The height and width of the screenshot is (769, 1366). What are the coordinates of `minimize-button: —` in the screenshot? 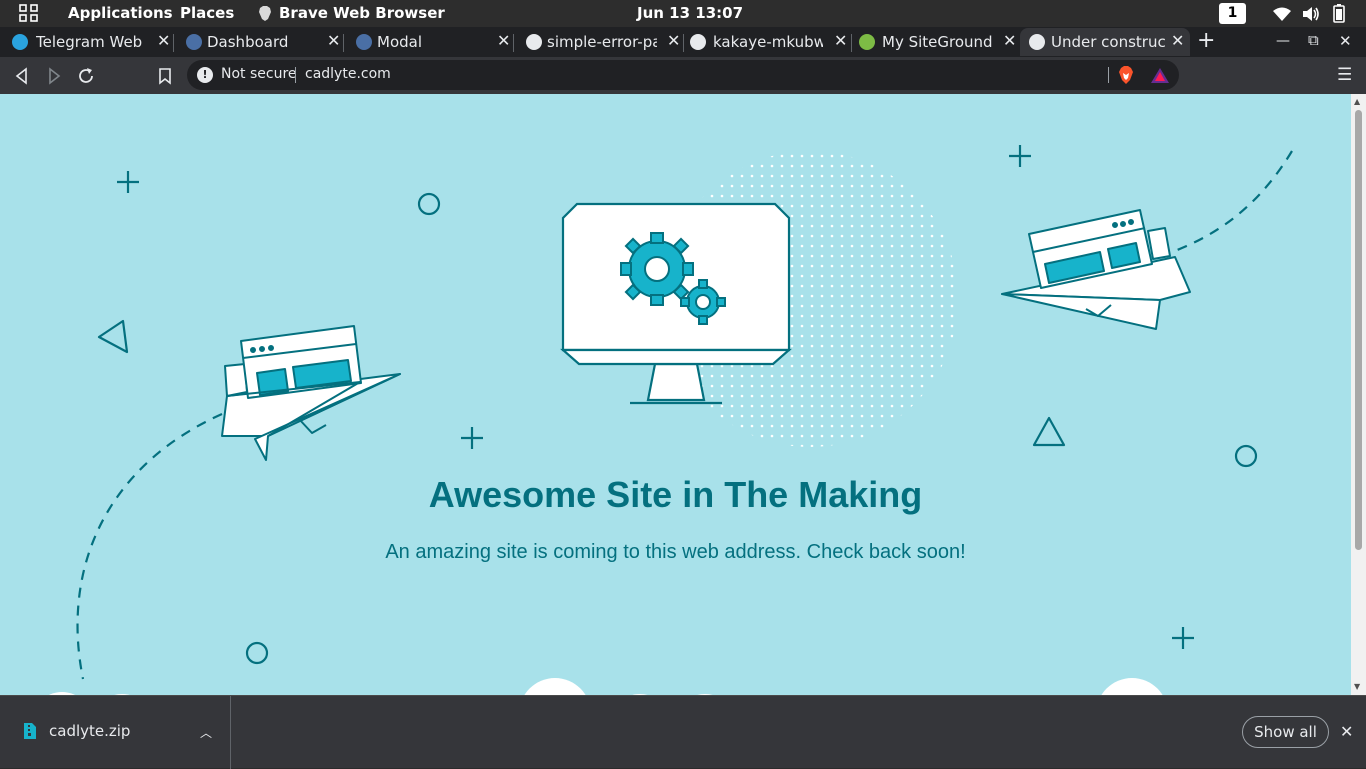 It's located at (1283, 41).